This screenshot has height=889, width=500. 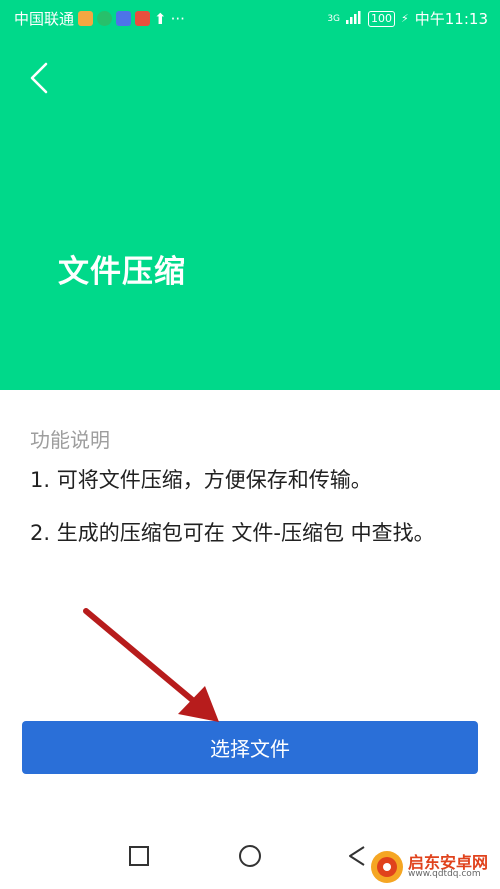 I want to click on more-notifications-icon: ···, so click(x=177, y=18).